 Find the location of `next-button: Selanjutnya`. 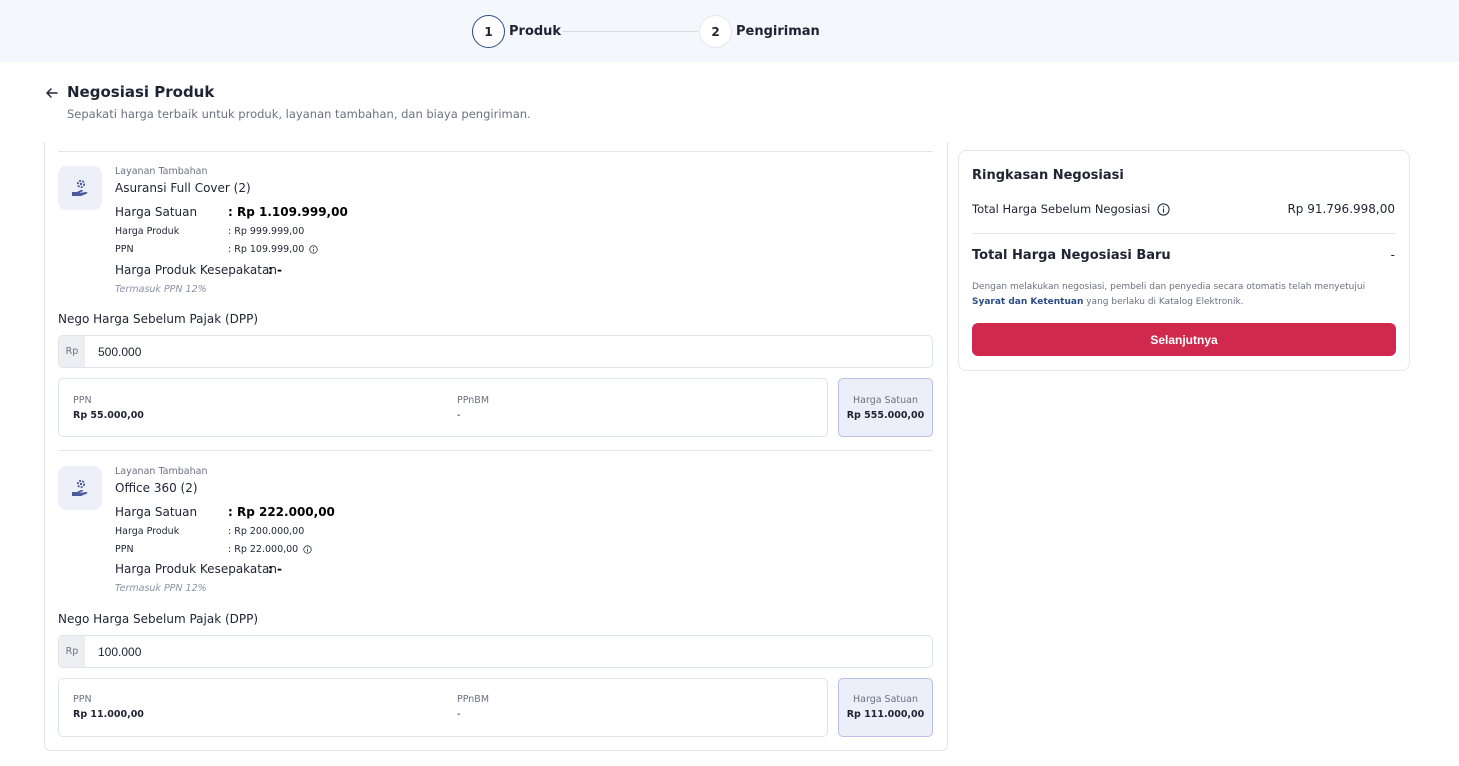

next-button: Selanjutnya is located at coordinates (1184, 339).